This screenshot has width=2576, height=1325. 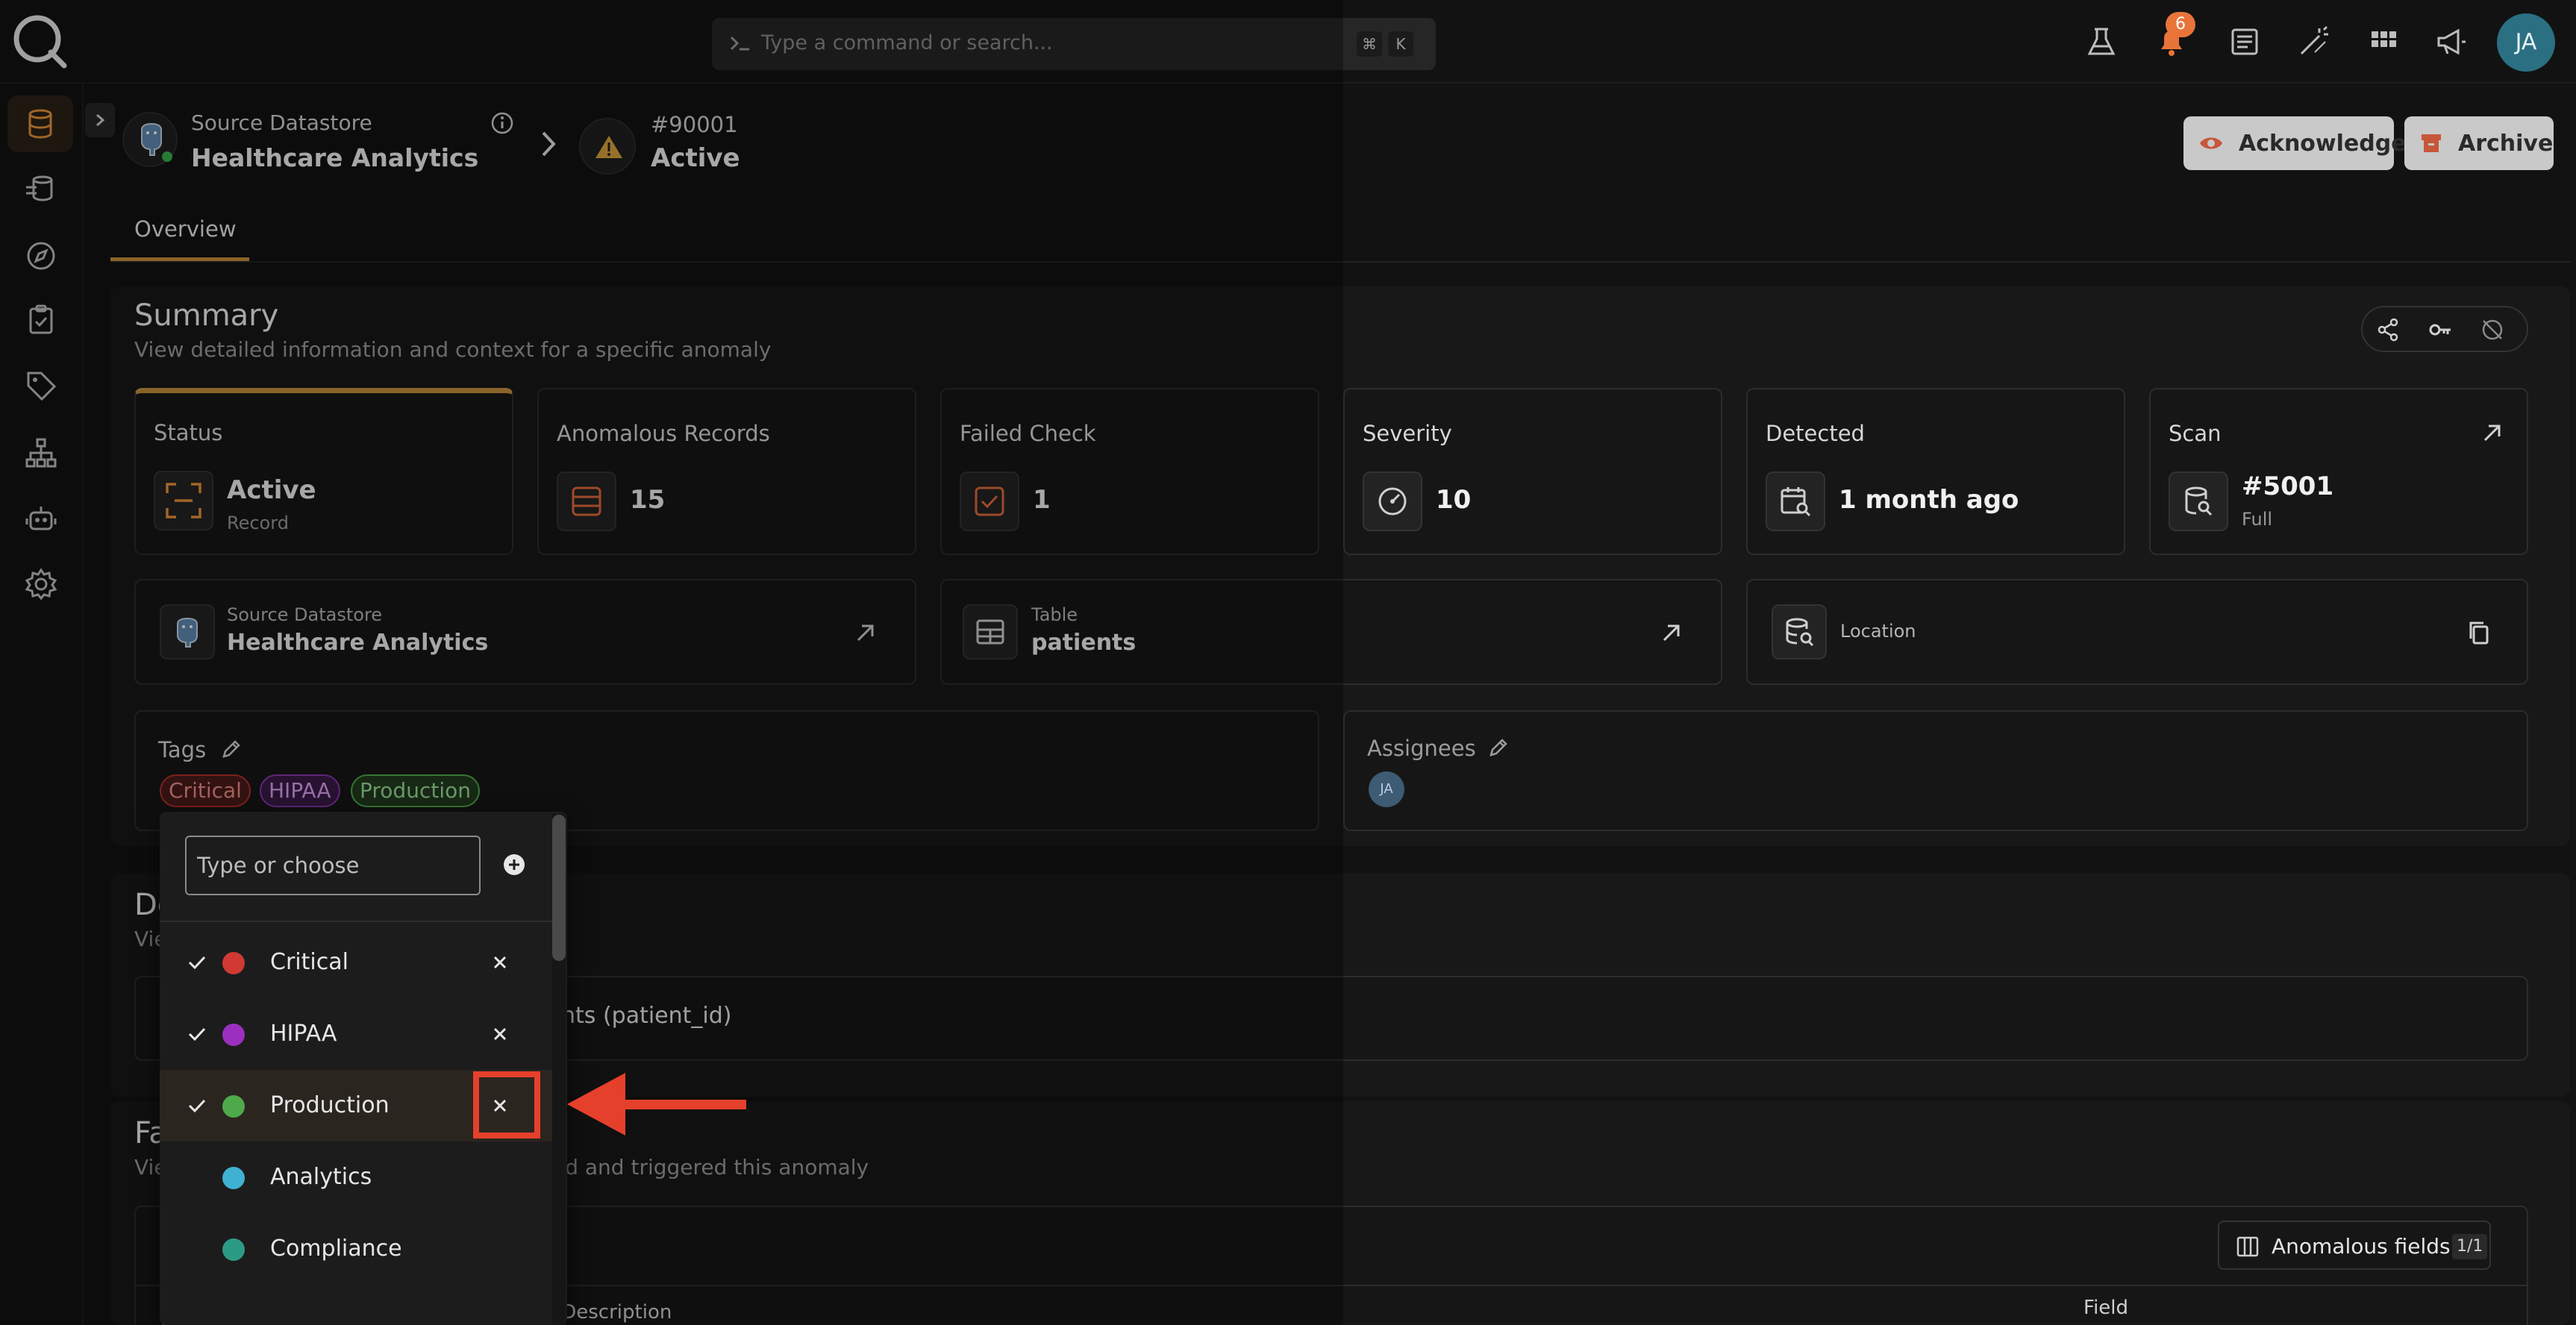 What do you see at coordinates (2526, 42) in the screenshot?
I see `user-avatar: JA` at bounding box center [2526, 42].